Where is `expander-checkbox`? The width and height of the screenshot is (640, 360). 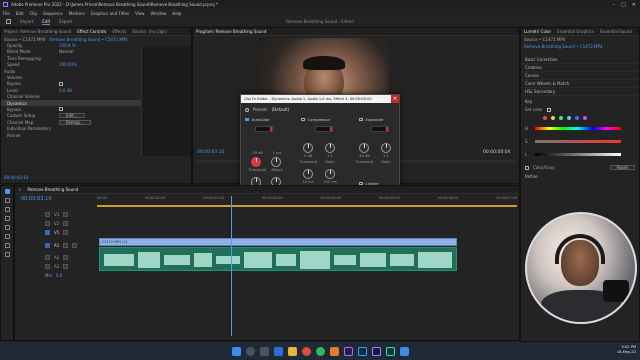 expander-checkbox is located at coordinates (361, 119).